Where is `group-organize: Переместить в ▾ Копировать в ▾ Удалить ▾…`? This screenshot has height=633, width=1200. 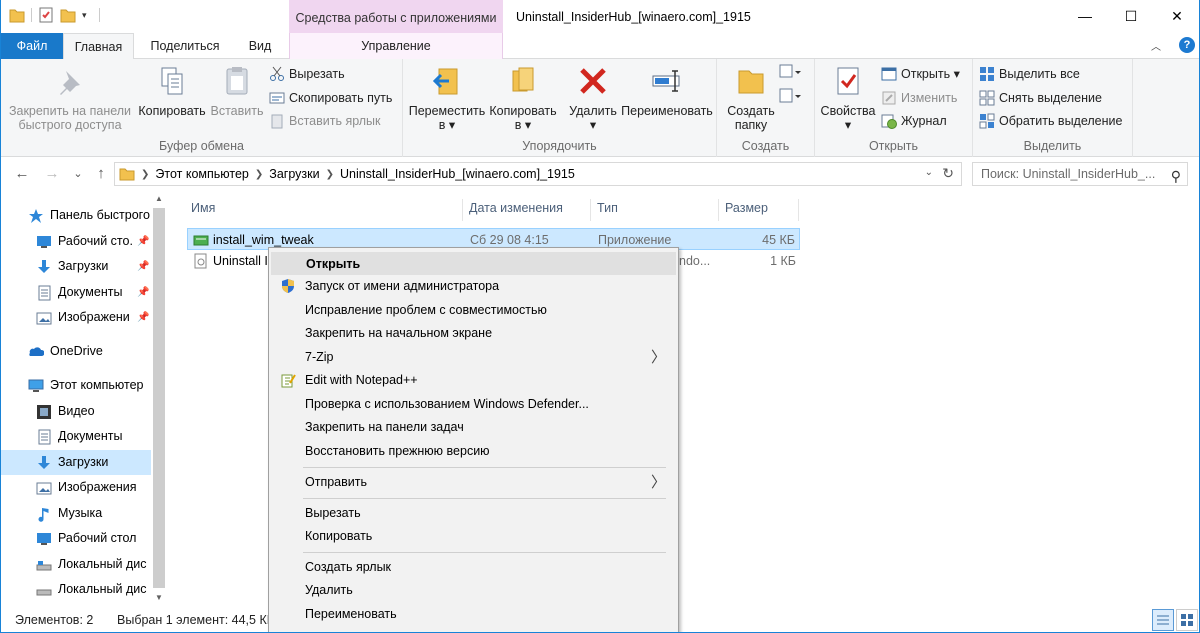 group-organize: Переместить в ▾ Копировать в ▾ Удалить ▾… is located at coordinates (560, 108).